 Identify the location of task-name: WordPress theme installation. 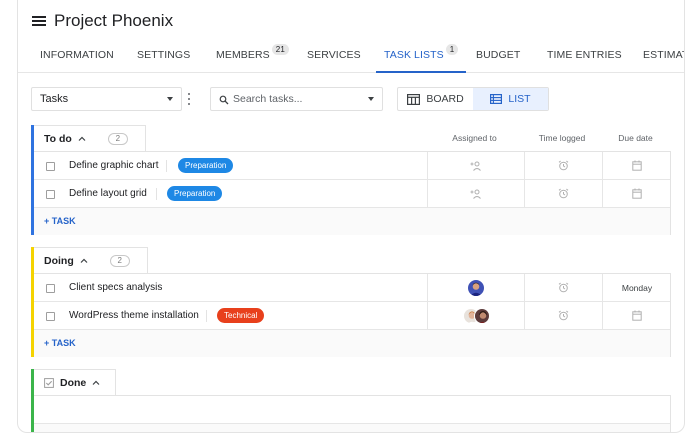
(134, 315).